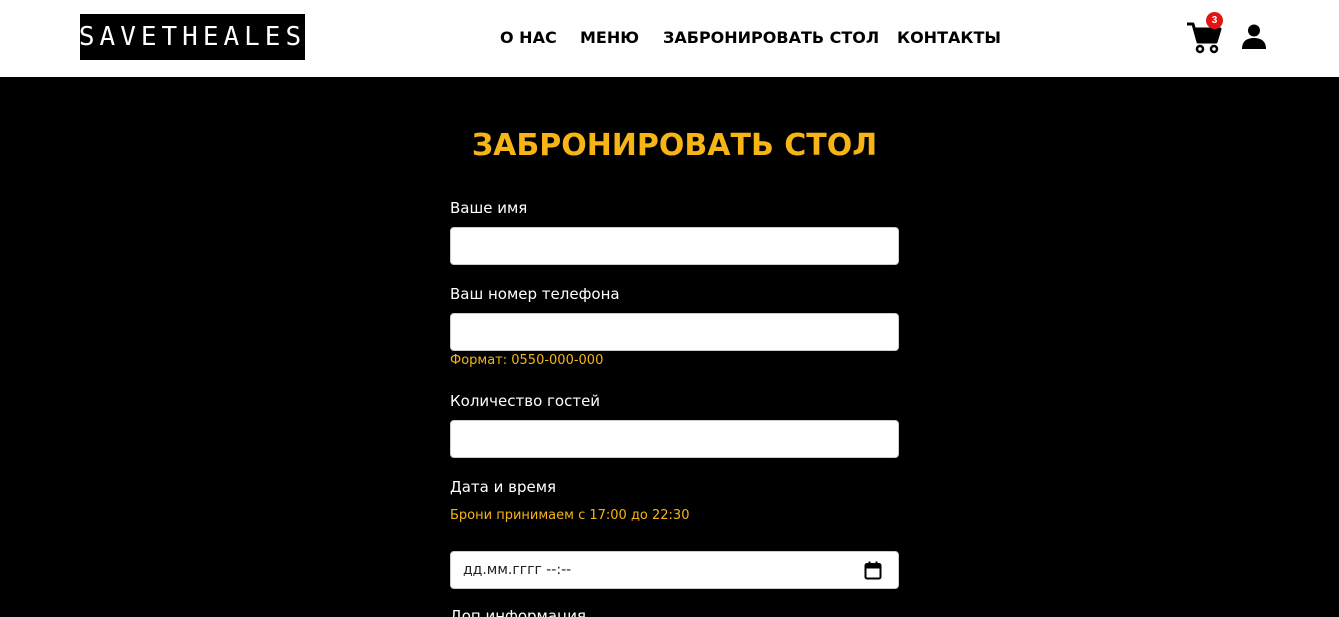 The width and height of the screenshot is (1339, 617). I want to click on user-icon, so click(1254, 36).